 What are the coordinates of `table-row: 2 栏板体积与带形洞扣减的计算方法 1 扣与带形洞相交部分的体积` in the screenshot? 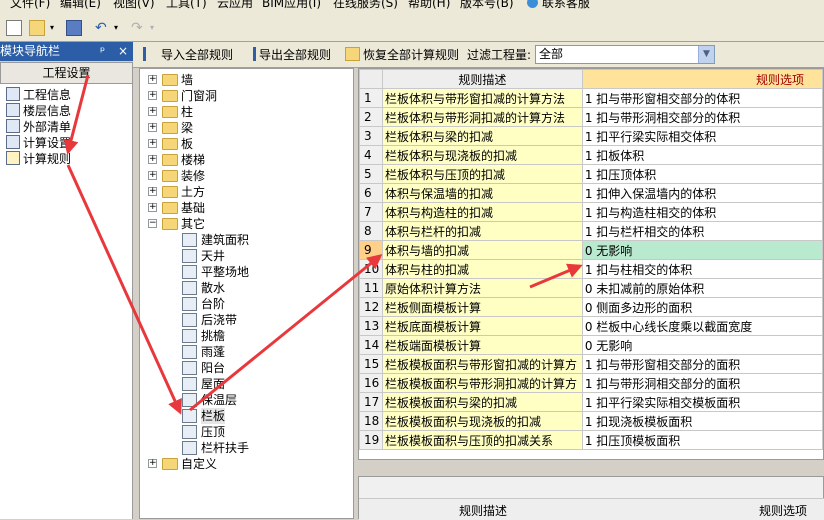 It's located at (591, 117).